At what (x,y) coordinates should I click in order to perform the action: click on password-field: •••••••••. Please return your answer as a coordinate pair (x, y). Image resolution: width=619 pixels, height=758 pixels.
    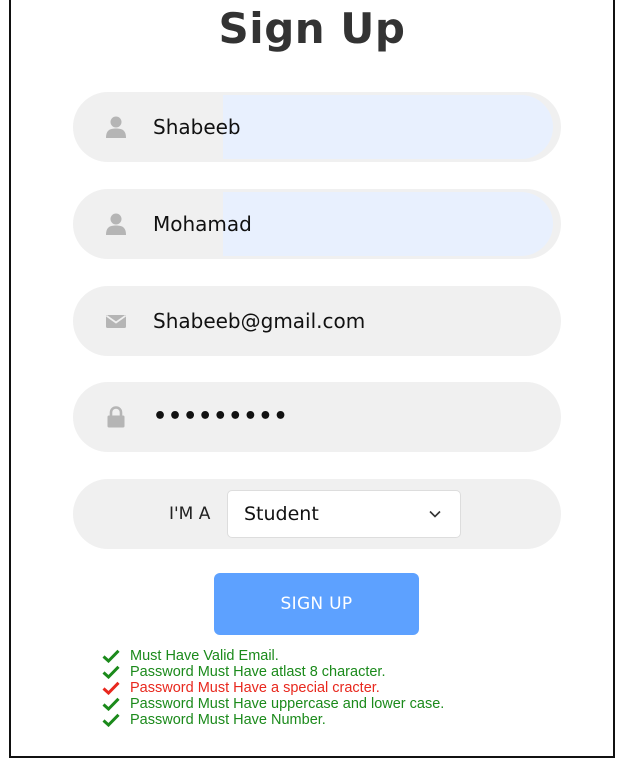
    Looking at the image, I should click on (317, 417).